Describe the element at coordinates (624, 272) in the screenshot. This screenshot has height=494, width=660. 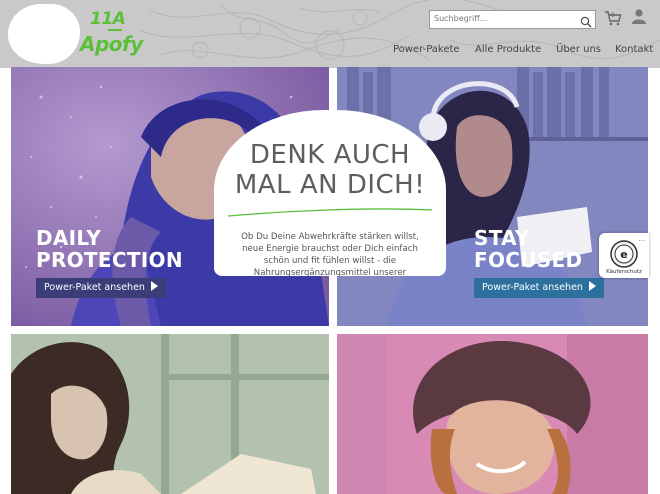
I see `badge-label: Käuferschutz` at that location.